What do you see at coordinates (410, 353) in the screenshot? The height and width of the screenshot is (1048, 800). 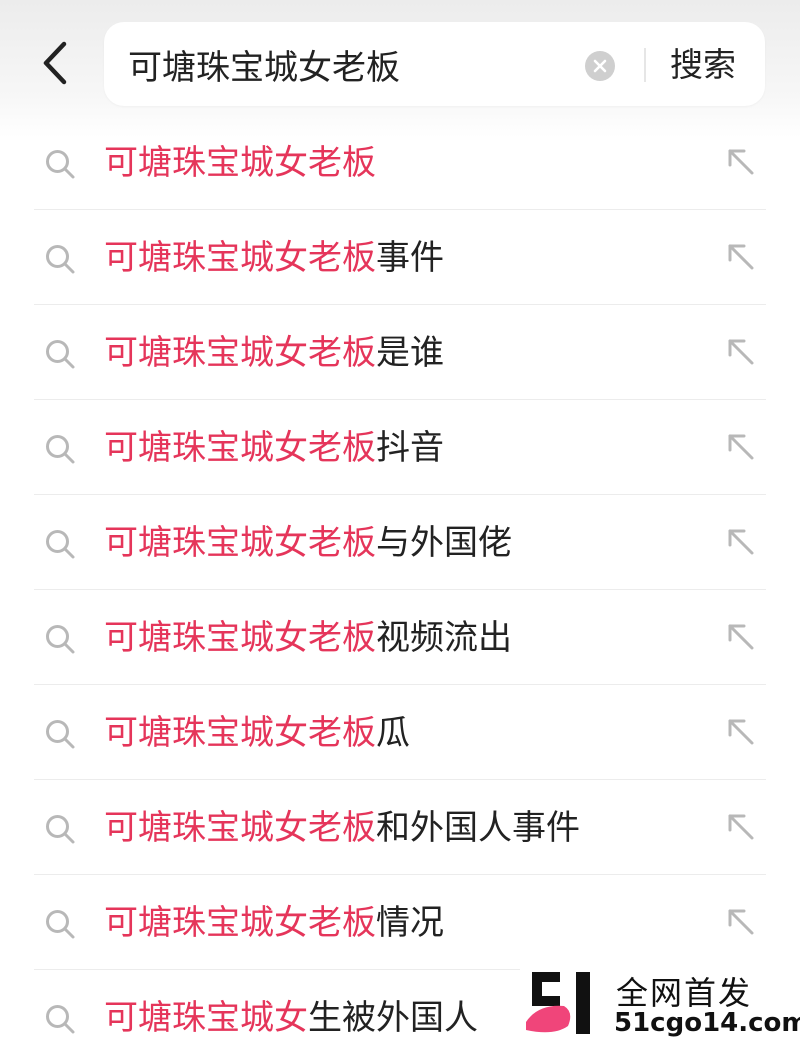 I see `suggestion-rest: 是谁` at bounding box center [410, 353].